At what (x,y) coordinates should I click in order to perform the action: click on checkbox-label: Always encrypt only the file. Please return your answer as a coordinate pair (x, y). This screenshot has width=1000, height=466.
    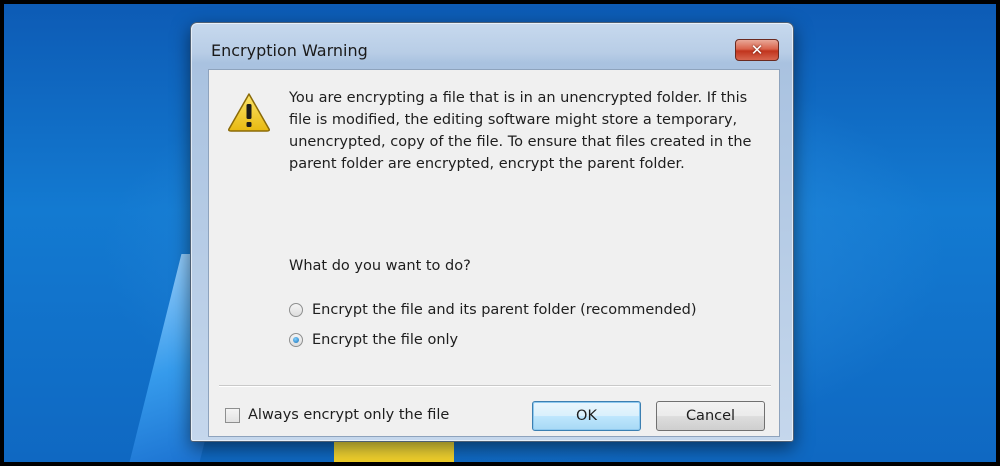
    Looking at the image, I should click on (349, 415).